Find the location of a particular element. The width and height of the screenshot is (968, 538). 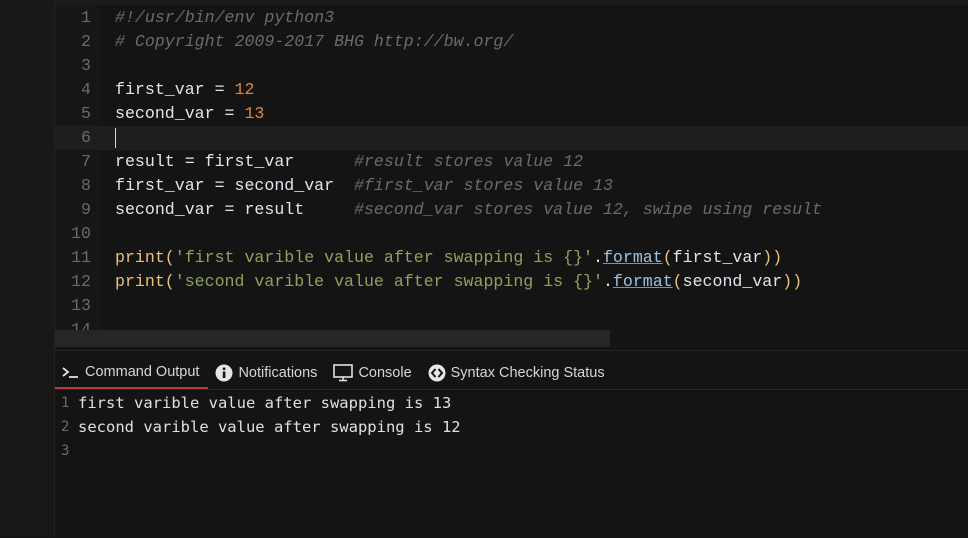

code-token: first_var is located at coordinates (717, 257).